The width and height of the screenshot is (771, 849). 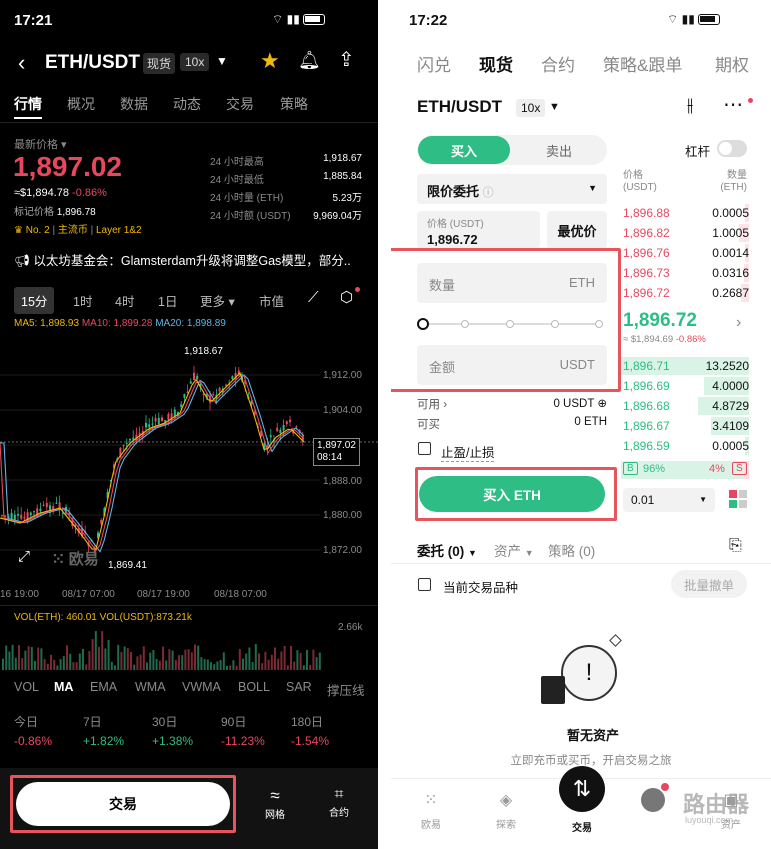 I want to click on order-history-icon: ⎘, so click(x=735, y=546).